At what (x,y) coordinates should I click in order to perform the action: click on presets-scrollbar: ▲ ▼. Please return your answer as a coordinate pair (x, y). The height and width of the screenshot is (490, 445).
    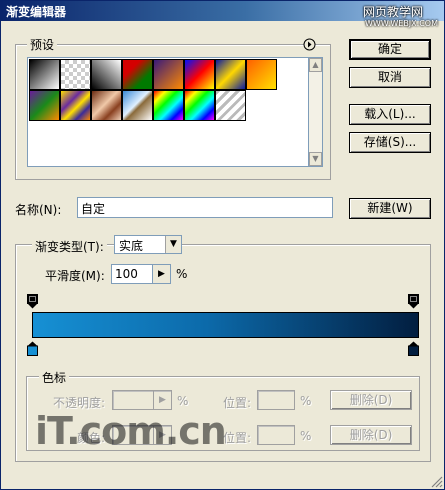
    Looking at the image, I should click on (315, 112).